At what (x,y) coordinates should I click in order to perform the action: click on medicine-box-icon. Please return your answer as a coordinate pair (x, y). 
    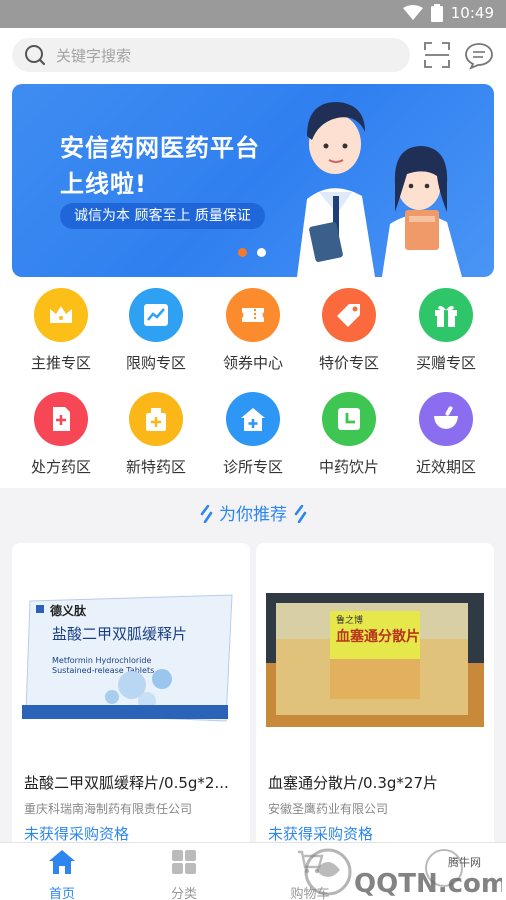
    Looking at the image, I should click on (156, 419).